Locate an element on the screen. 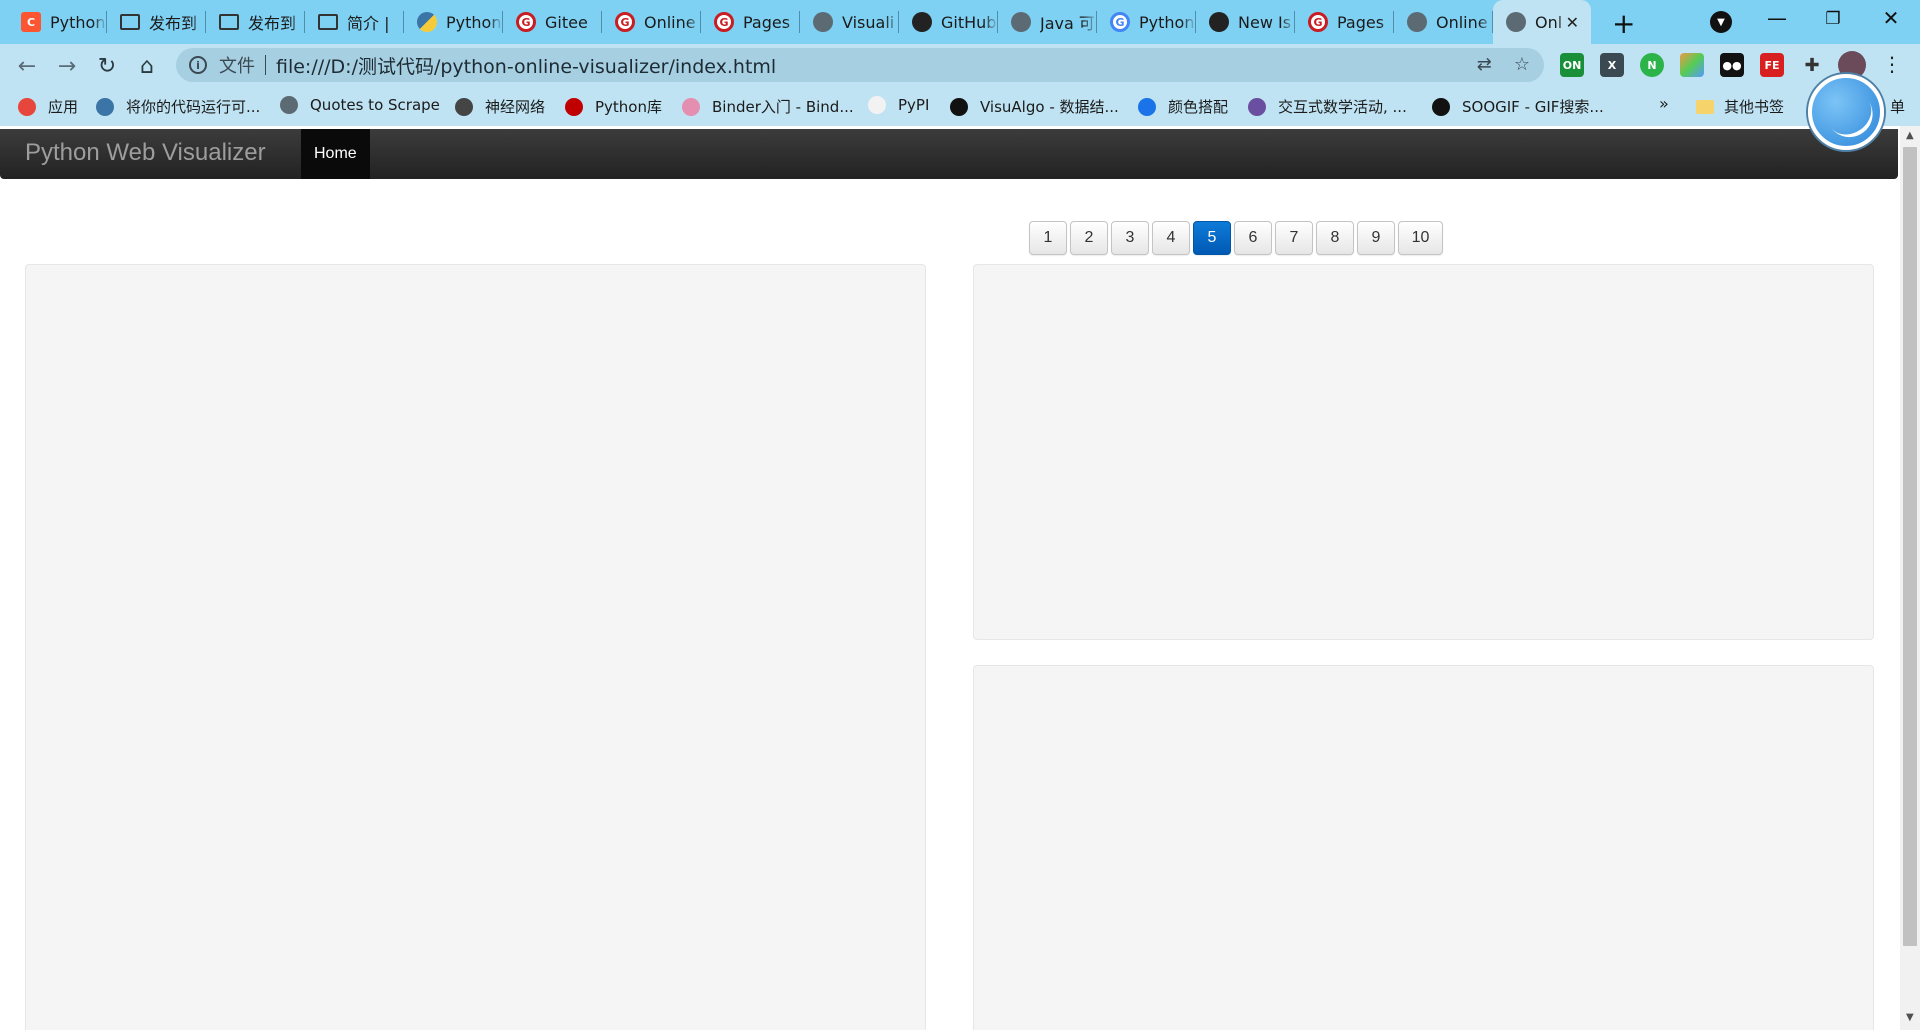  reading-list-label: 单 is located at coordinates (1897, 106).